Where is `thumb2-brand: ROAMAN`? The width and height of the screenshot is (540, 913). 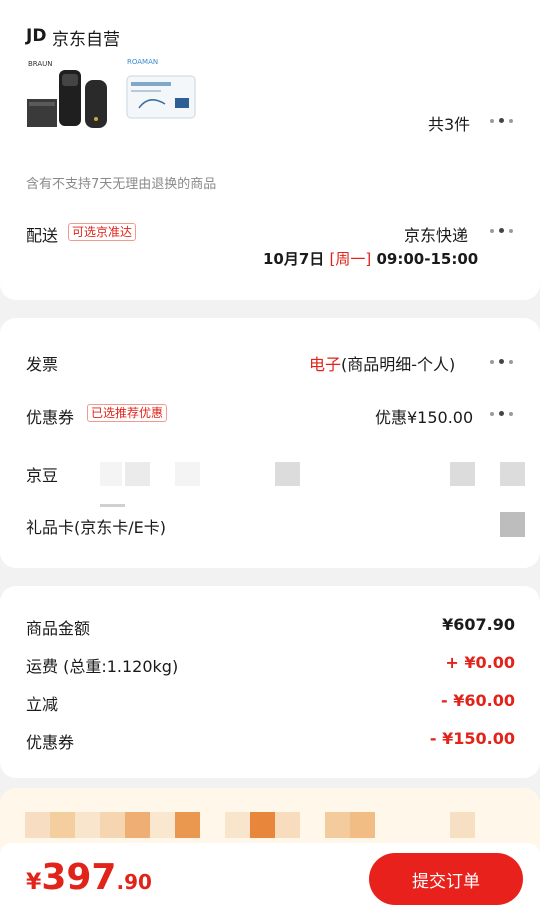 thumb2-brand: ROAMAN is located at coordinates (143, 62).